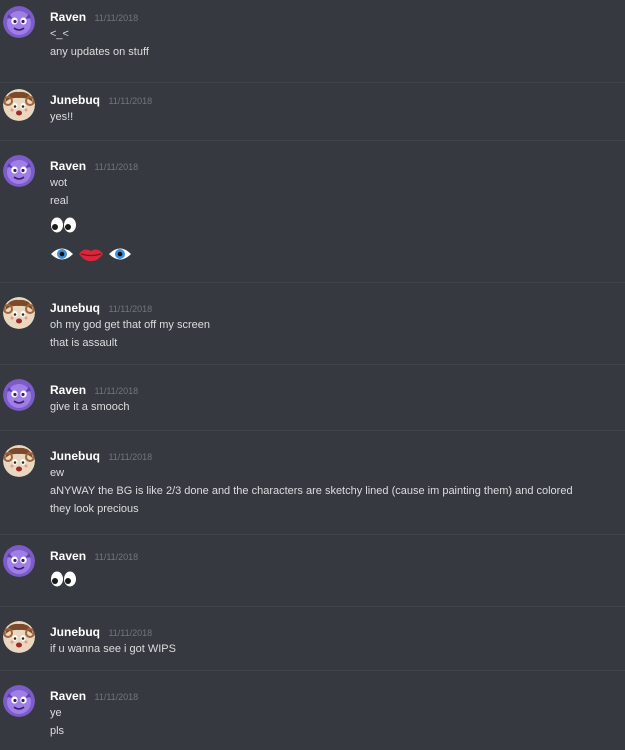 The image size is (625, 750). What do you see at coordinates (130, 325) in the screenshot?
I see `message-text: oh my god get that off my screen` at bounding box center [130, 325].